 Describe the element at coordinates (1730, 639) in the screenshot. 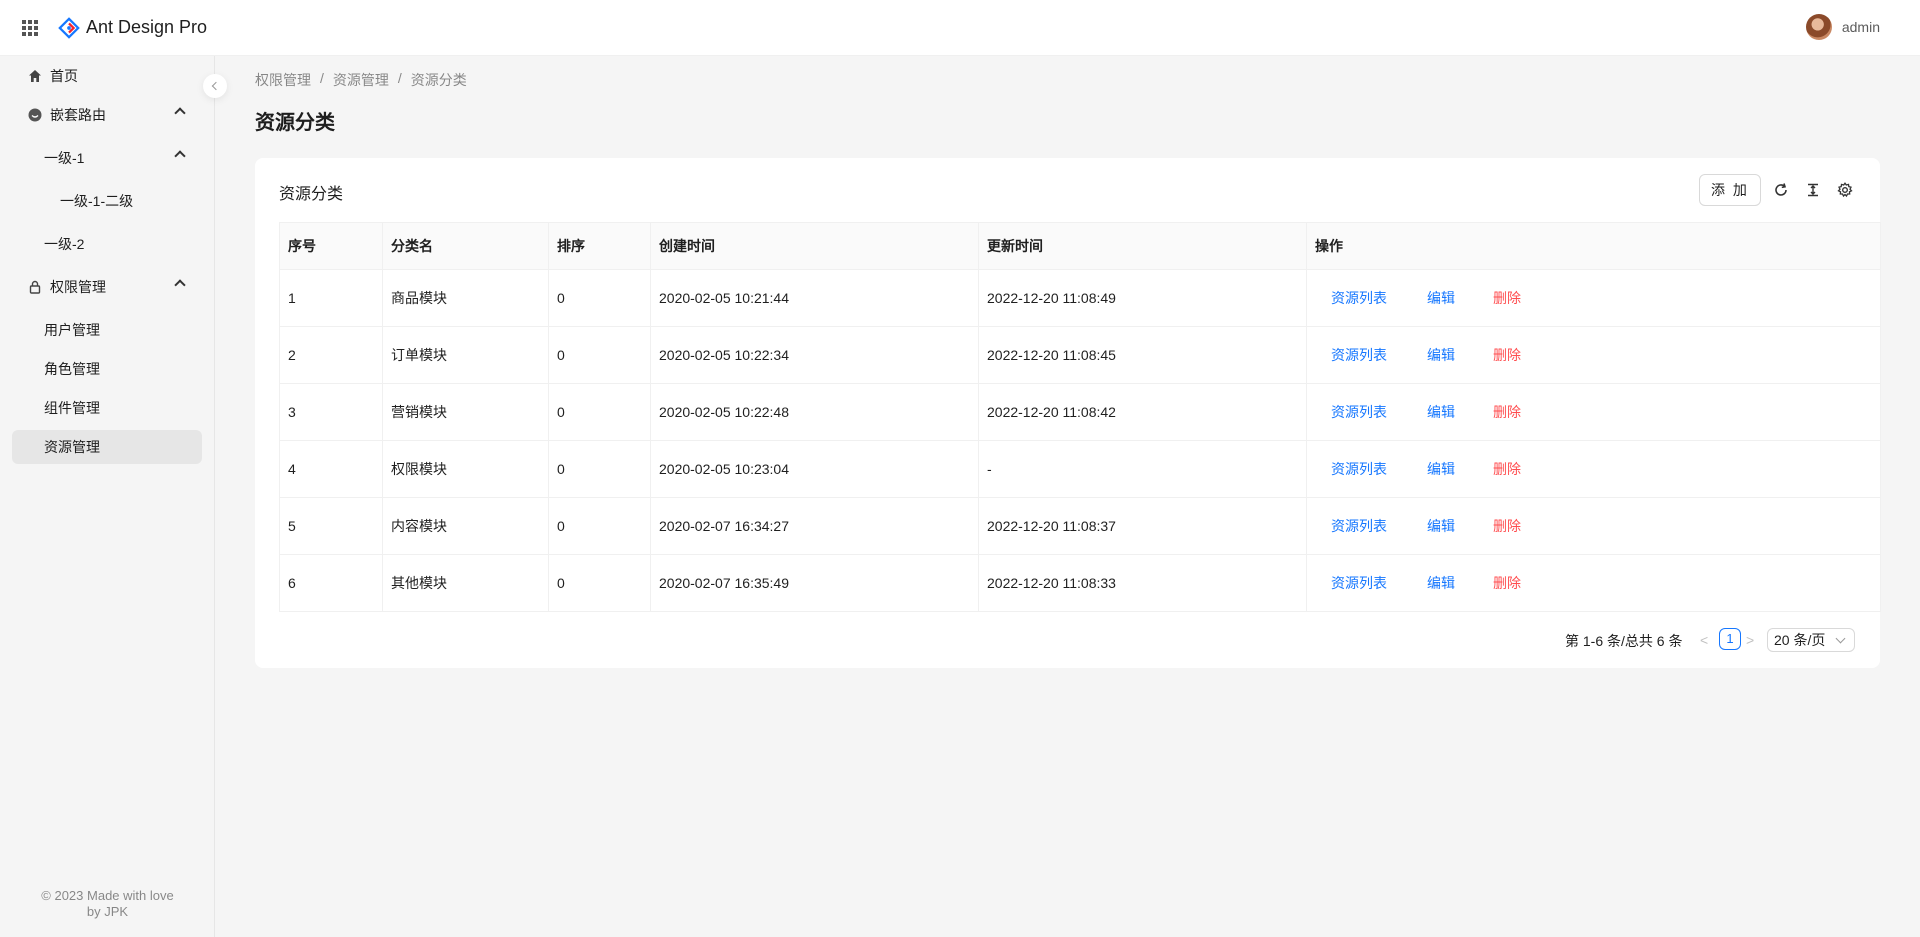

I see `pagination-page-1: 1` at that location.